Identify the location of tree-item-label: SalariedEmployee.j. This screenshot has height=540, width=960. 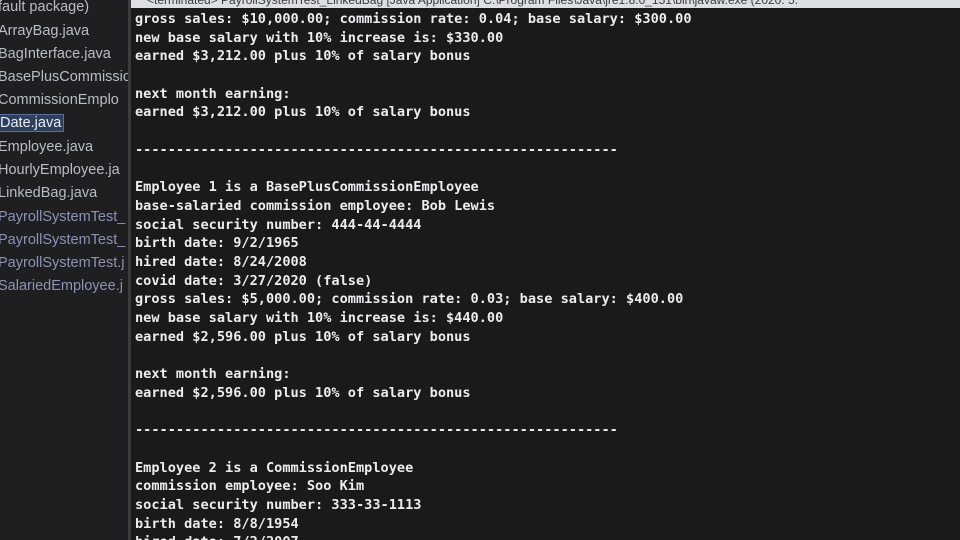
(61, 286).